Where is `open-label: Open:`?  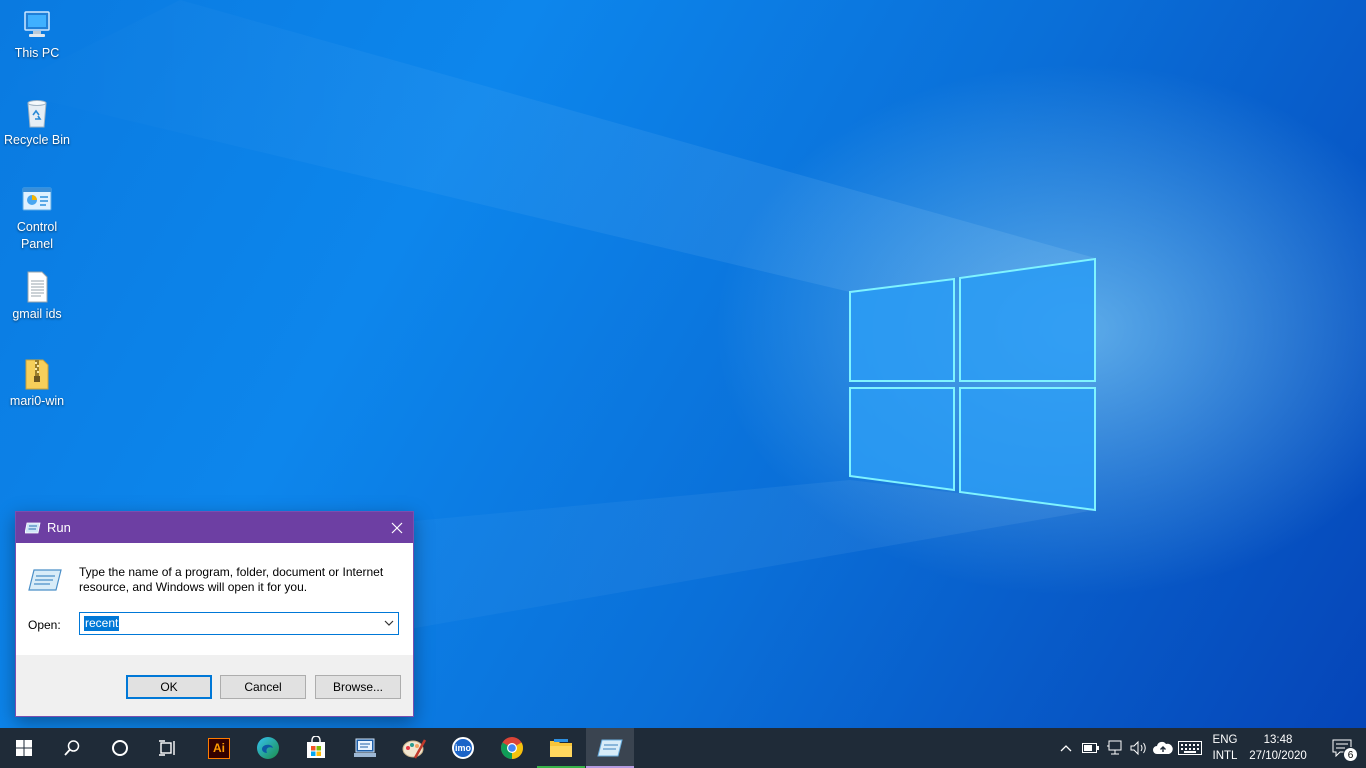 open-label: Open: is located at coordinates (44, 625).